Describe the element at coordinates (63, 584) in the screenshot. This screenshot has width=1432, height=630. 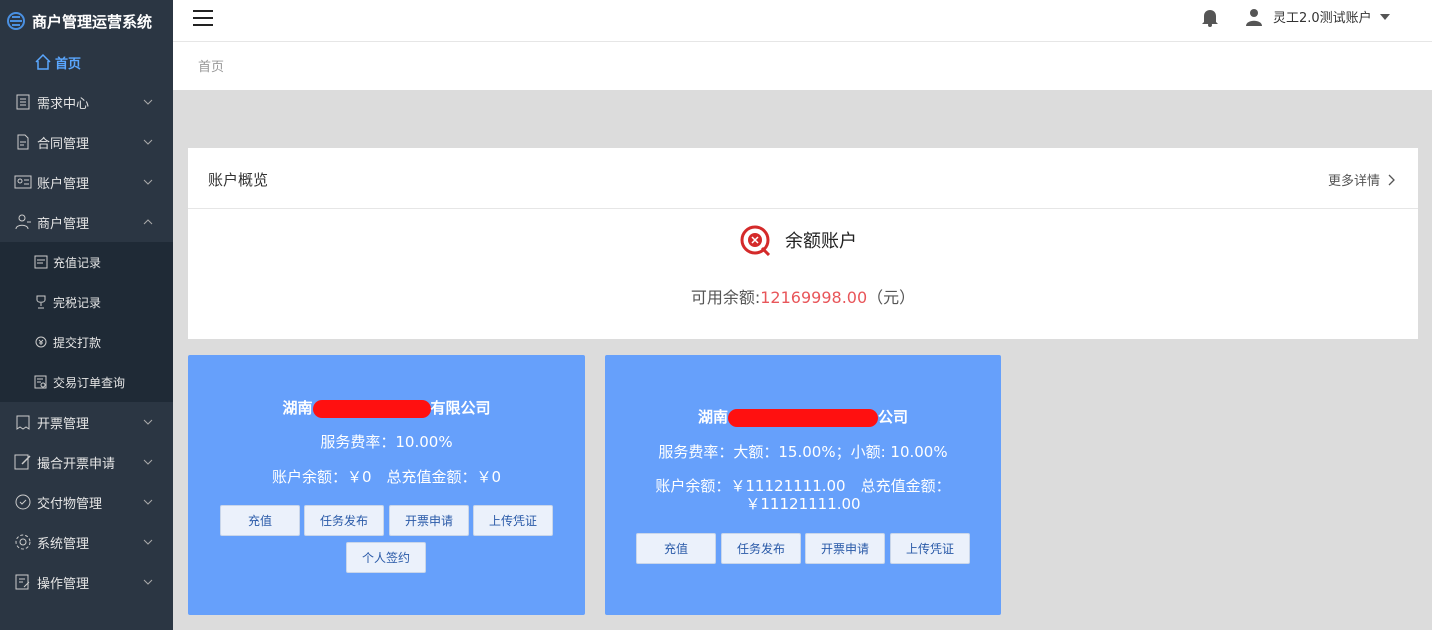
I see `sidebar-item-label: 操作管理` at that location.